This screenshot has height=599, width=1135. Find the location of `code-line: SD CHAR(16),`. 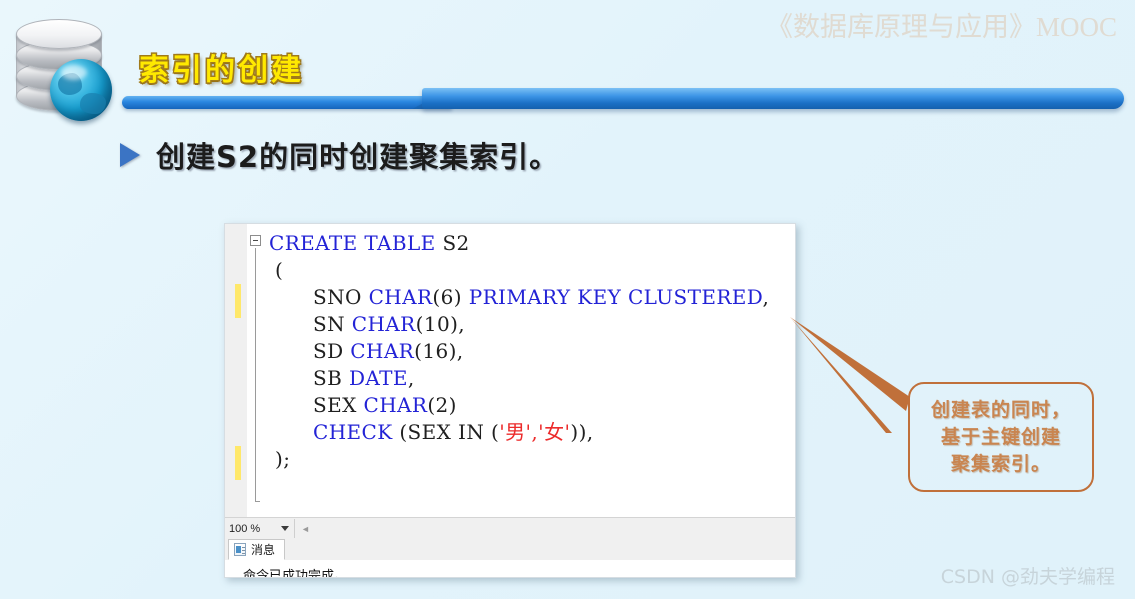

code-line: SD CHAR(16), is located at coordinates (532, 351).